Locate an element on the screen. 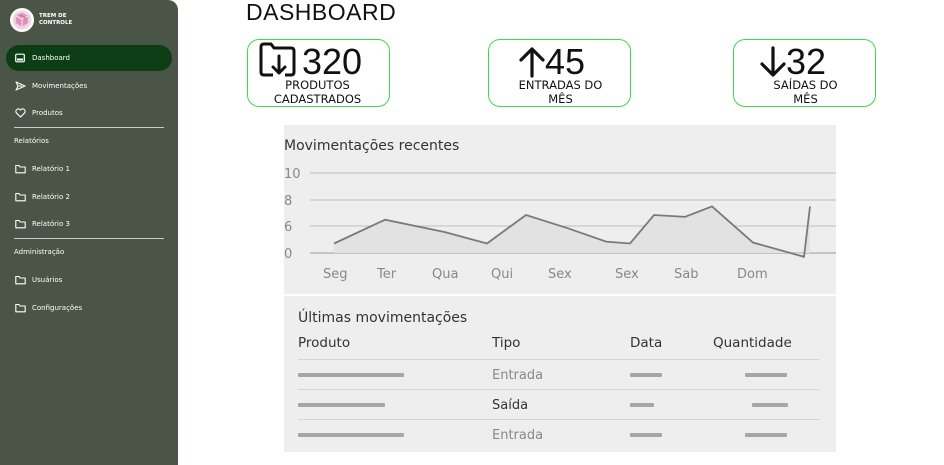 The width and height of the screenshot is (944, 465). arrow-up-icon is located at coordinates (532, 64).